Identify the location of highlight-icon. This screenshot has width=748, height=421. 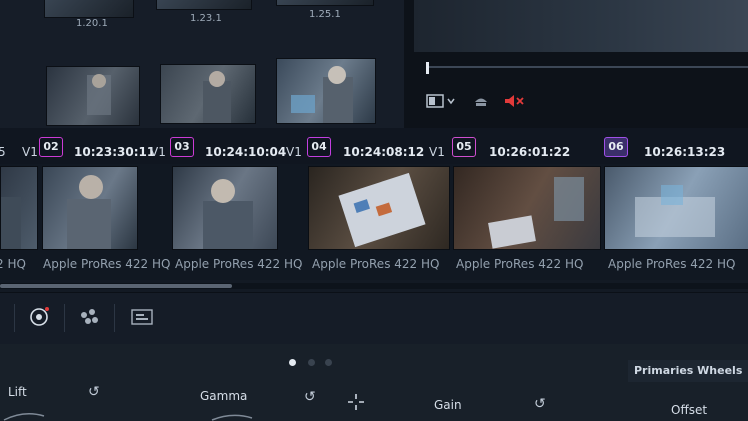
(481, 102).